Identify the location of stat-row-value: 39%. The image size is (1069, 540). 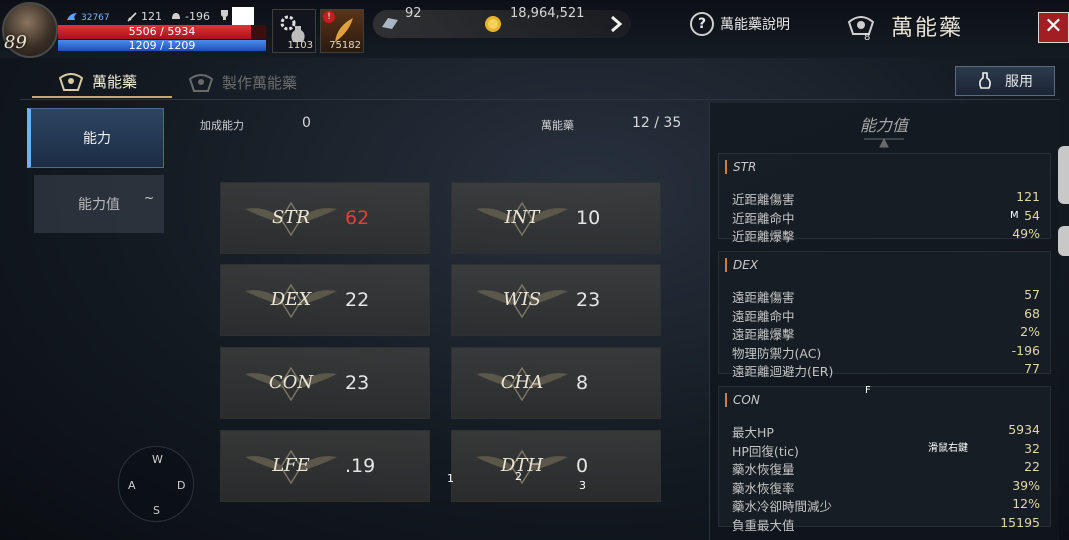
(1026, 485).